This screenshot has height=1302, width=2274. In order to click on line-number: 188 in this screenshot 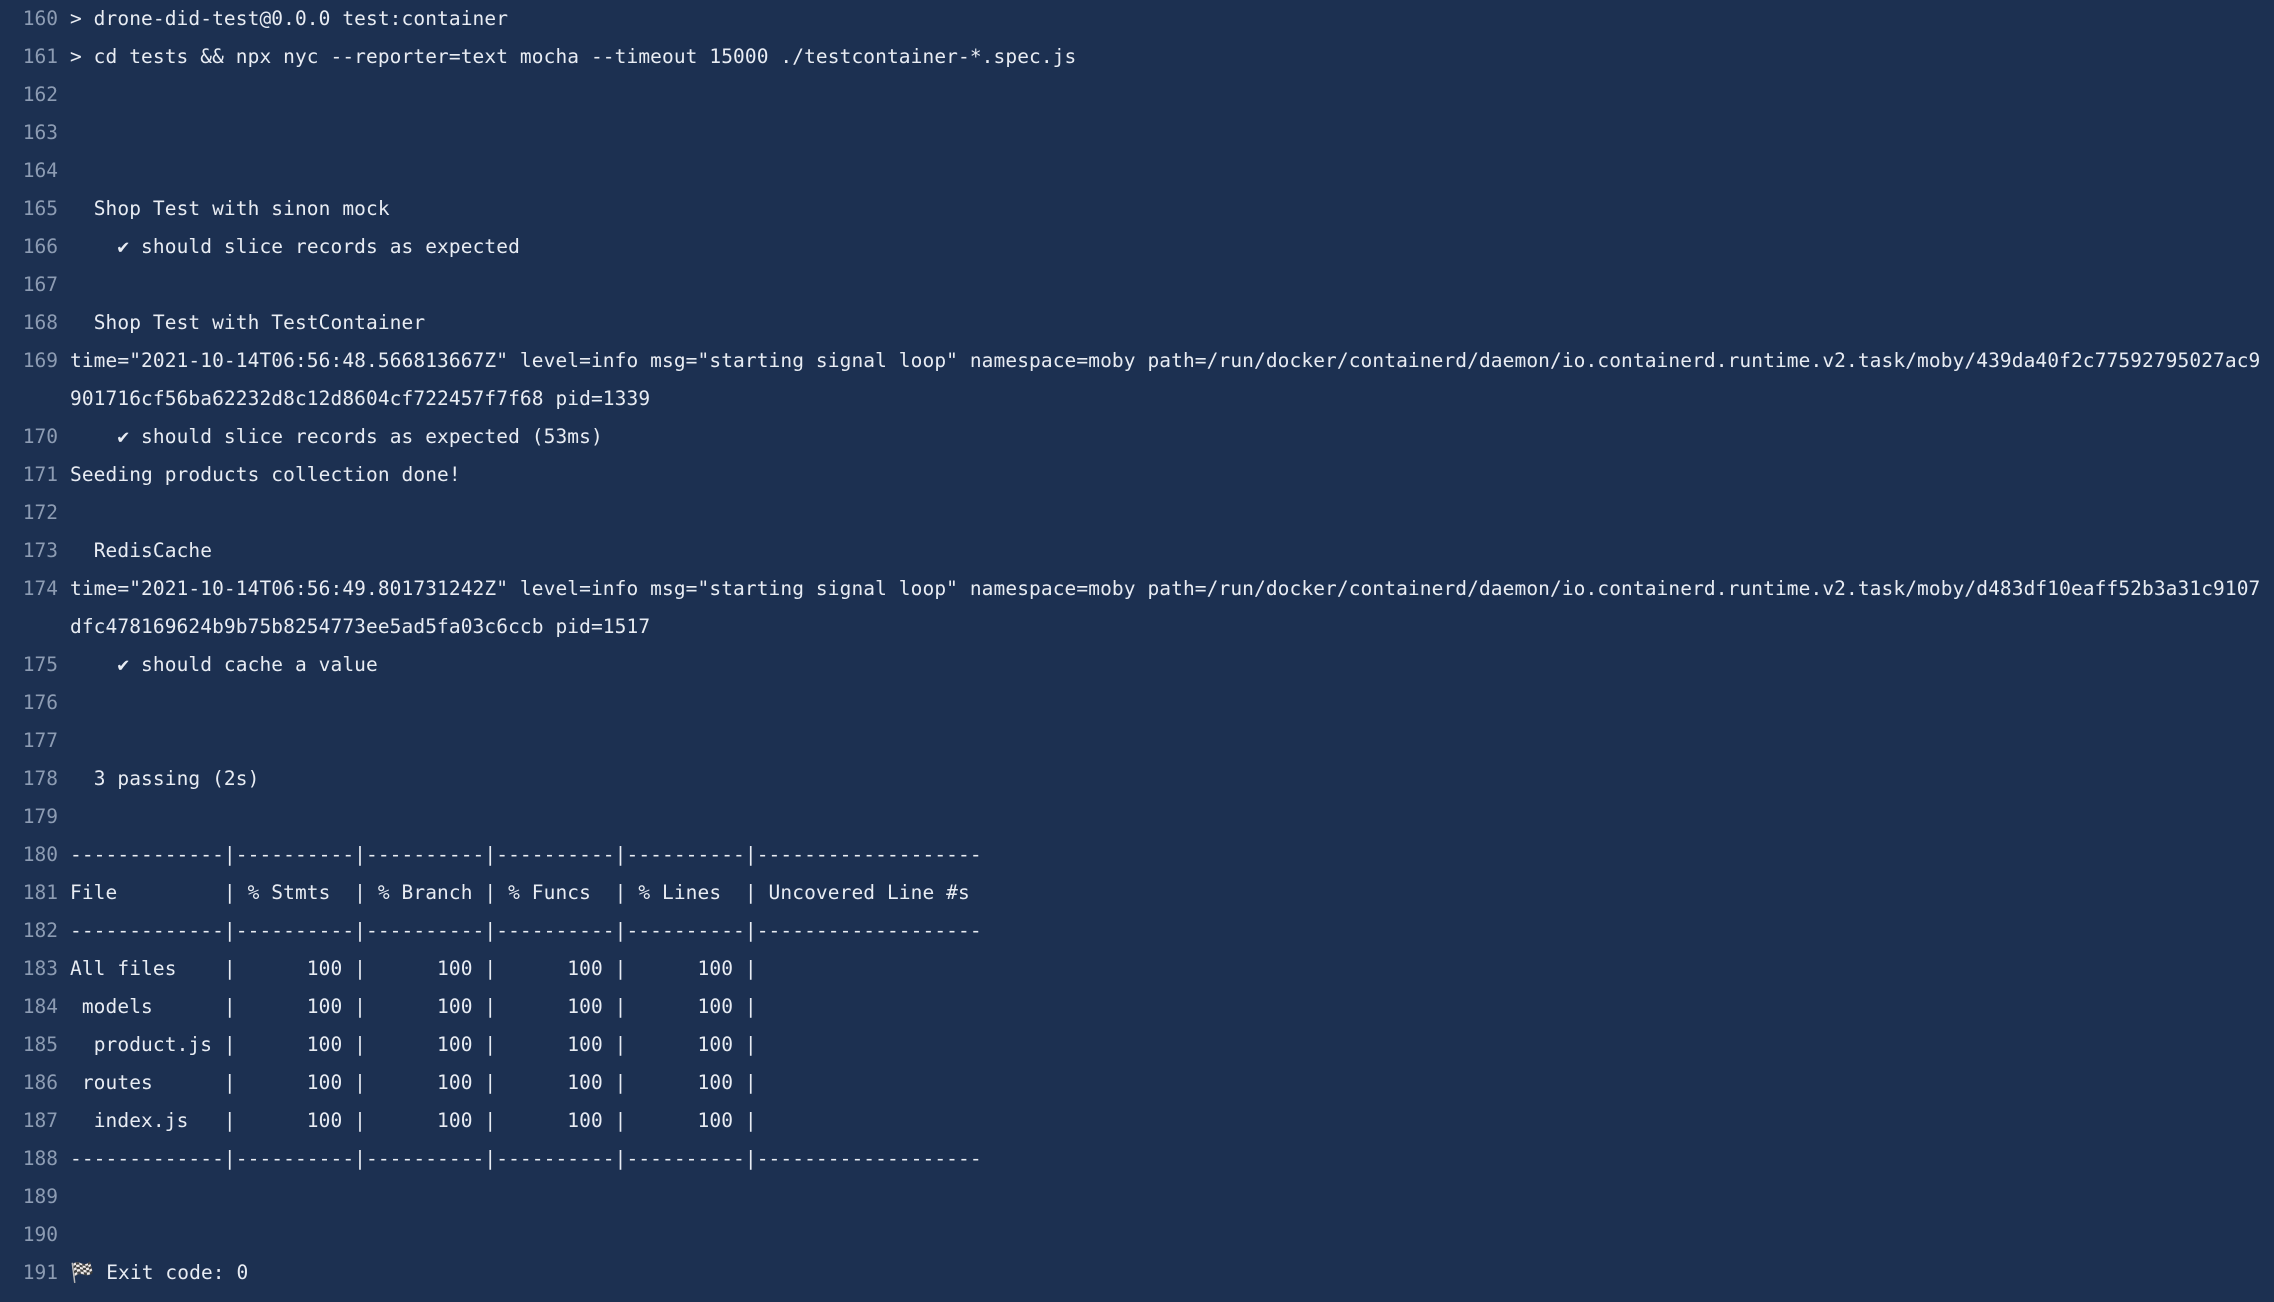, I will do `click(40, 1158)`.